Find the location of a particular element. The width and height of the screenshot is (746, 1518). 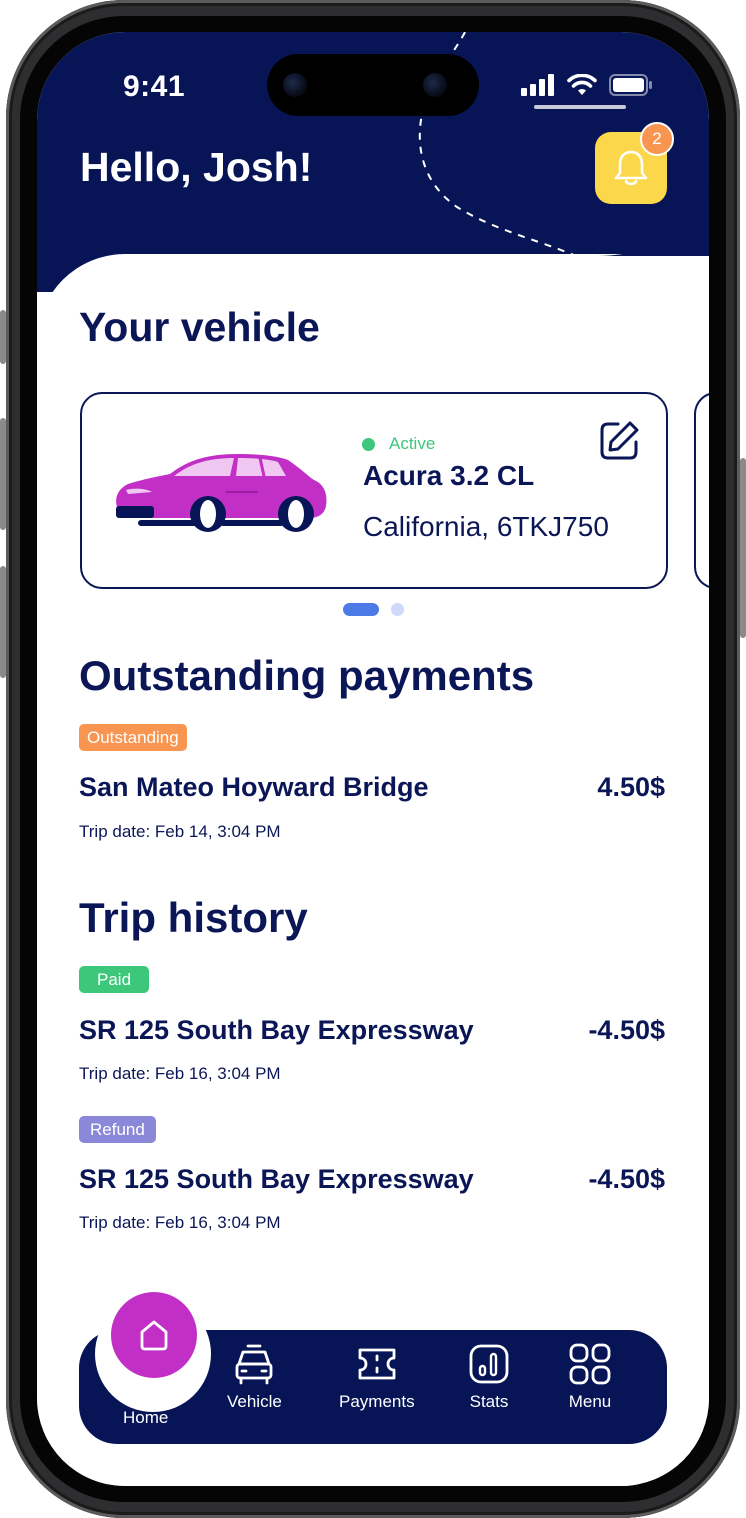

ticket-icon is located at coordinates (377, 1364).